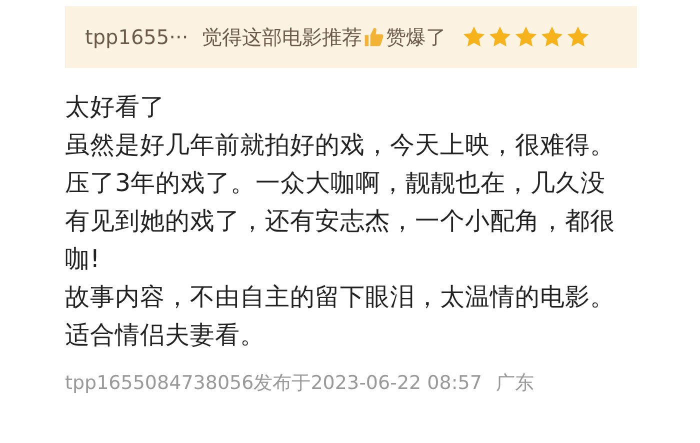 The image size is (700, 443). I want to click on review-paragraph: 虽然是好几年前就拍好的戏，今天上映，很难得。, so click(340, 145).